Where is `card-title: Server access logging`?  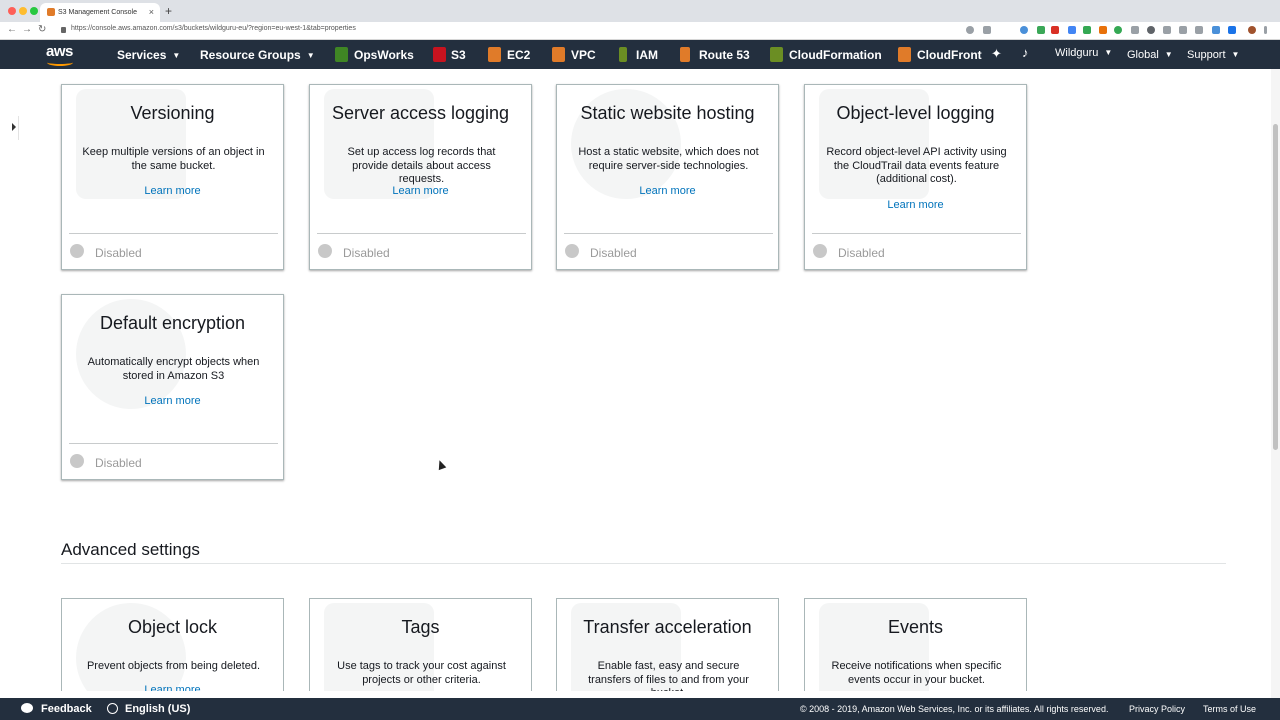 card-title: Server access logging is located at coordinates (420, 113).